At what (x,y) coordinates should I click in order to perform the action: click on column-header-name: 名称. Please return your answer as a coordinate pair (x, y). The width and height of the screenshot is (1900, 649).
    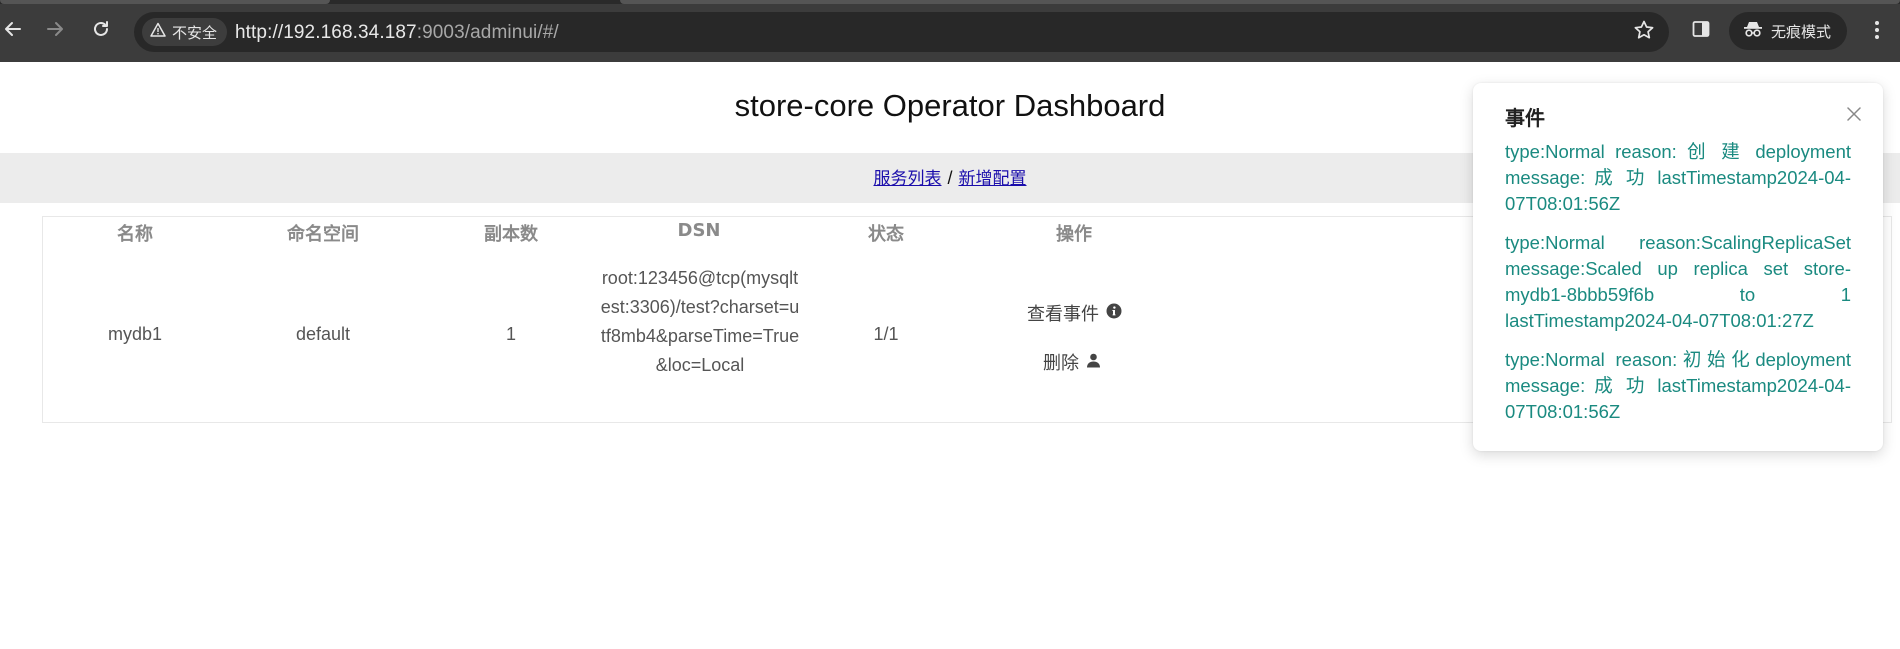
    Looking at the image, I should click on (135, 234).